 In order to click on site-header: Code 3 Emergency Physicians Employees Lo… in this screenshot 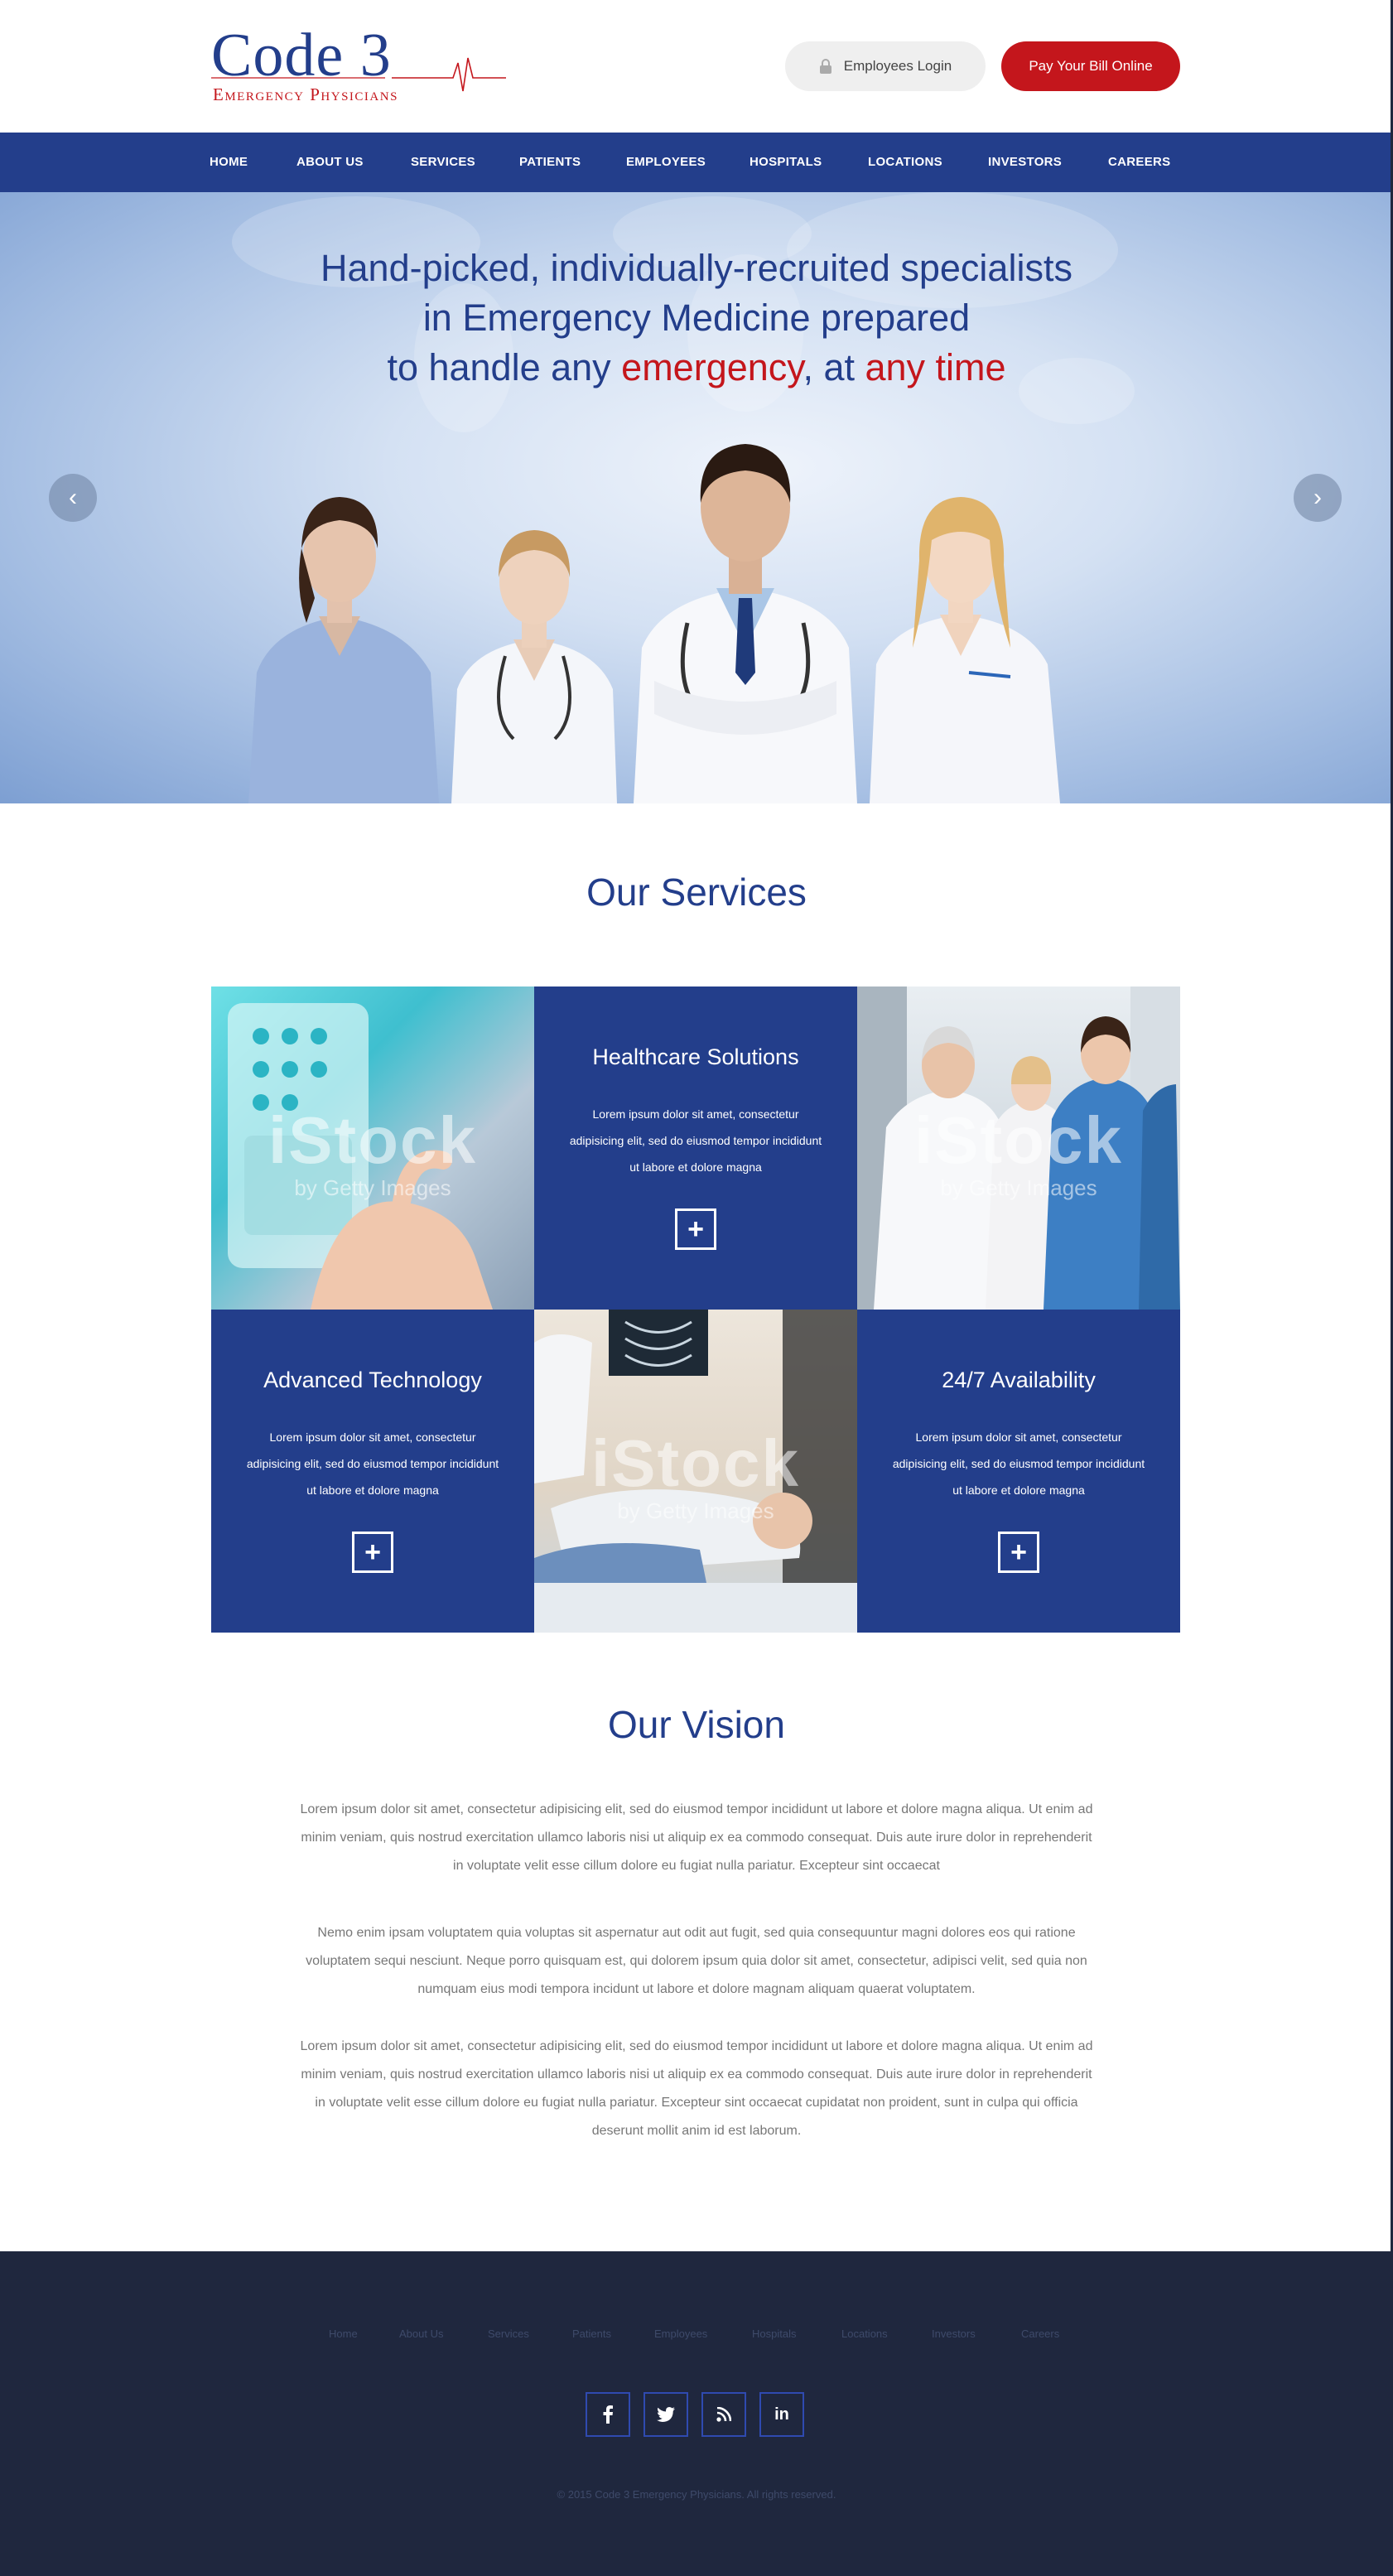, I will do `click(696, 66)`.